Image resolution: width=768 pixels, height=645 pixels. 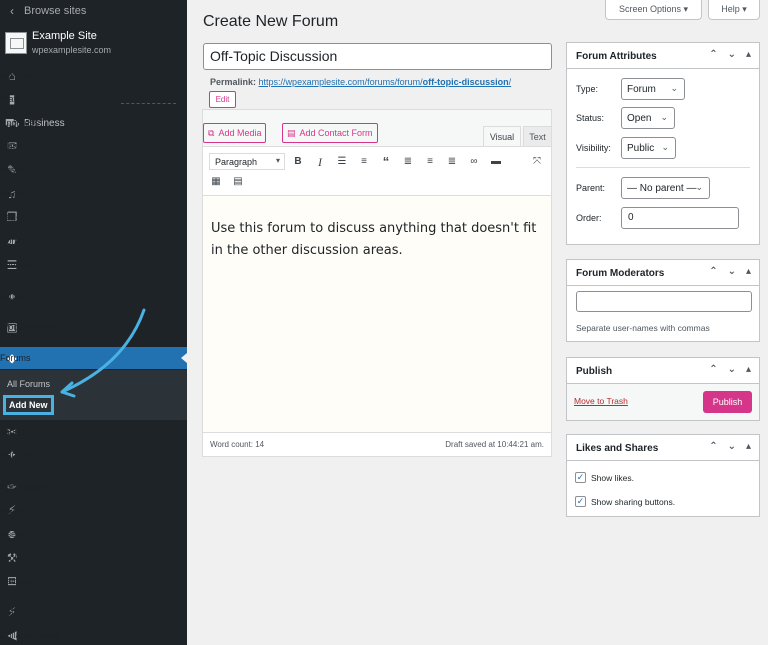 What do you see at coordinates (93, 146) in the screenshot?
I see `sidebar-item-inbox: ✉ Inbox` at bounding box center [93, 146].